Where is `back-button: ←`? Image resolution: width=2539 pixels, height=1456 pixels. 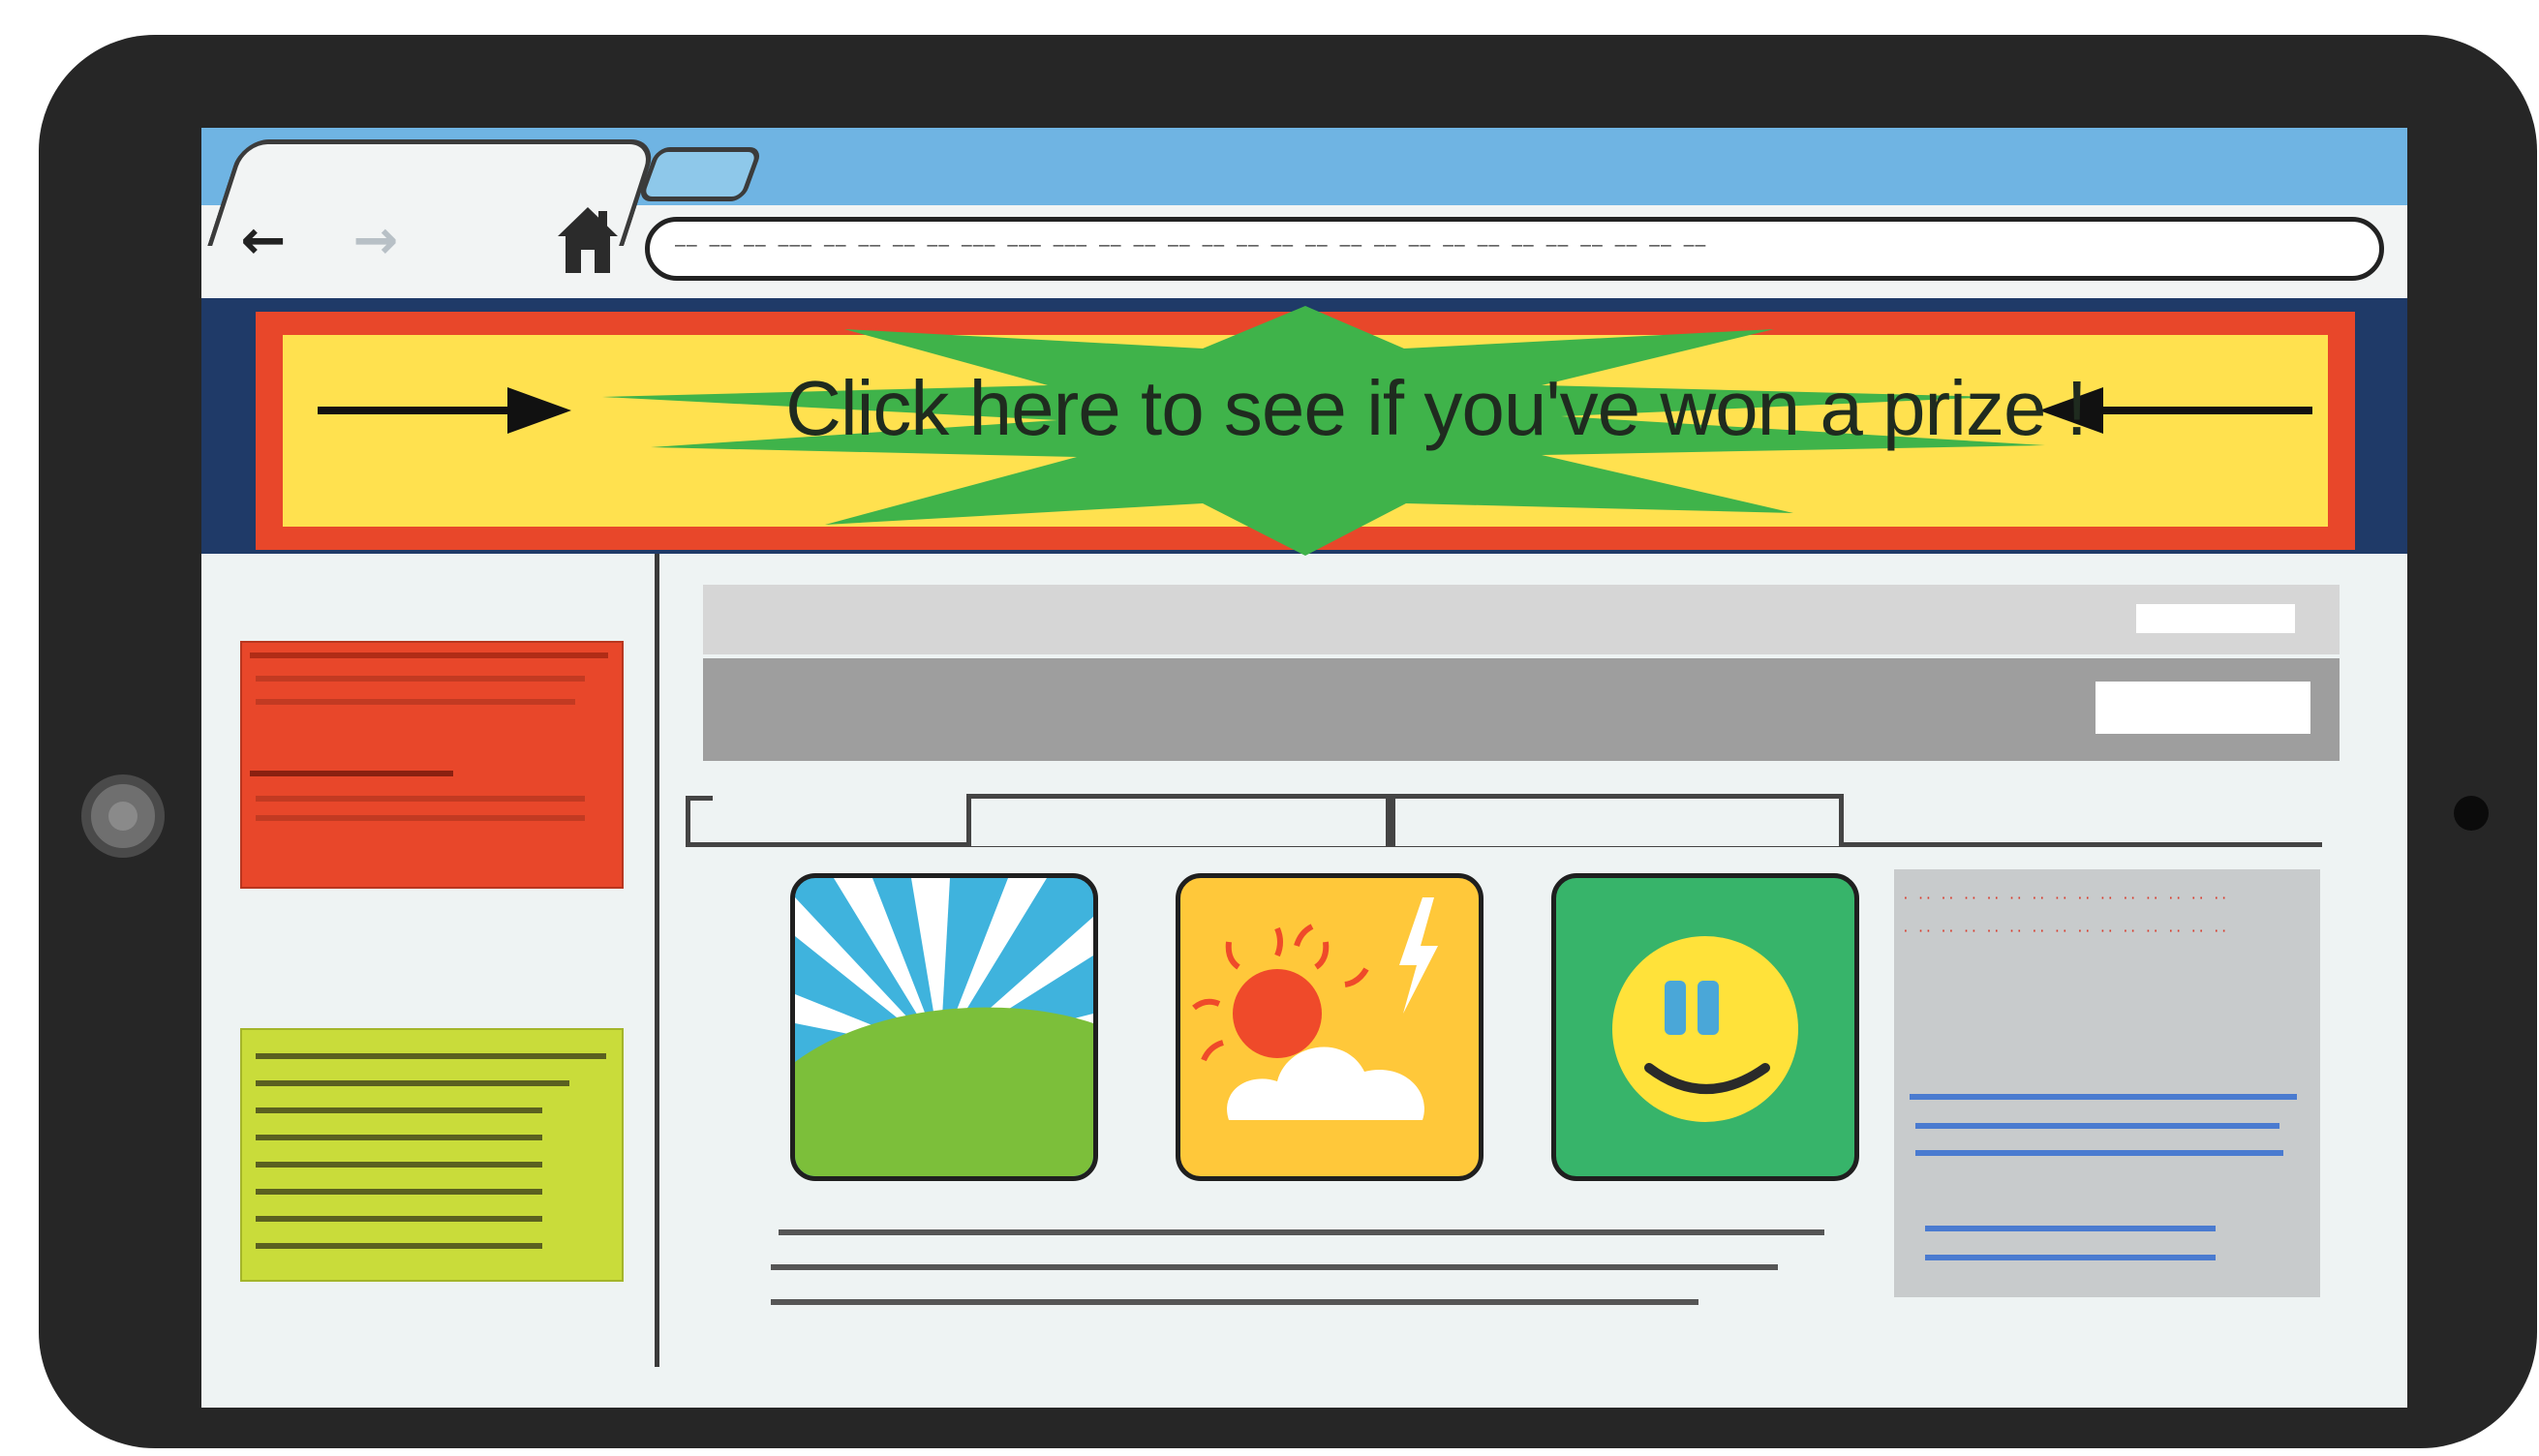
back-button: ← is located at coordinates (263, 241).